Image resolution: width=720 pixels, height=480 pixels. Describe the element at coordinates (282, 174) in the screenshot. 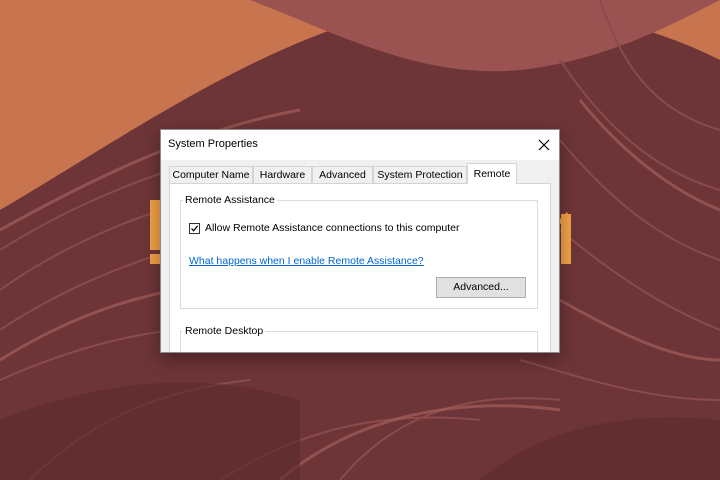

I see `tab-hardware: Hardware` at that location.